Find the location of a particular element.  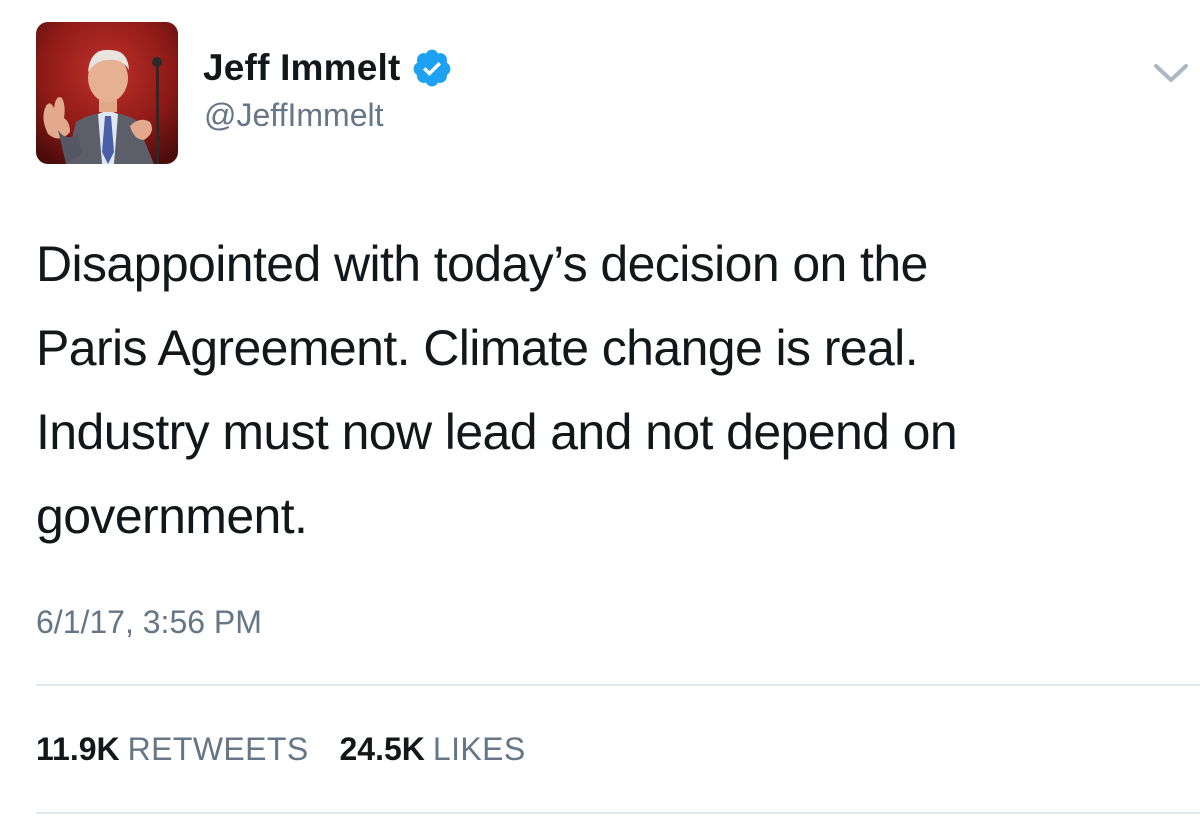

verified-badge-icon is located at coordinates (432, 68).